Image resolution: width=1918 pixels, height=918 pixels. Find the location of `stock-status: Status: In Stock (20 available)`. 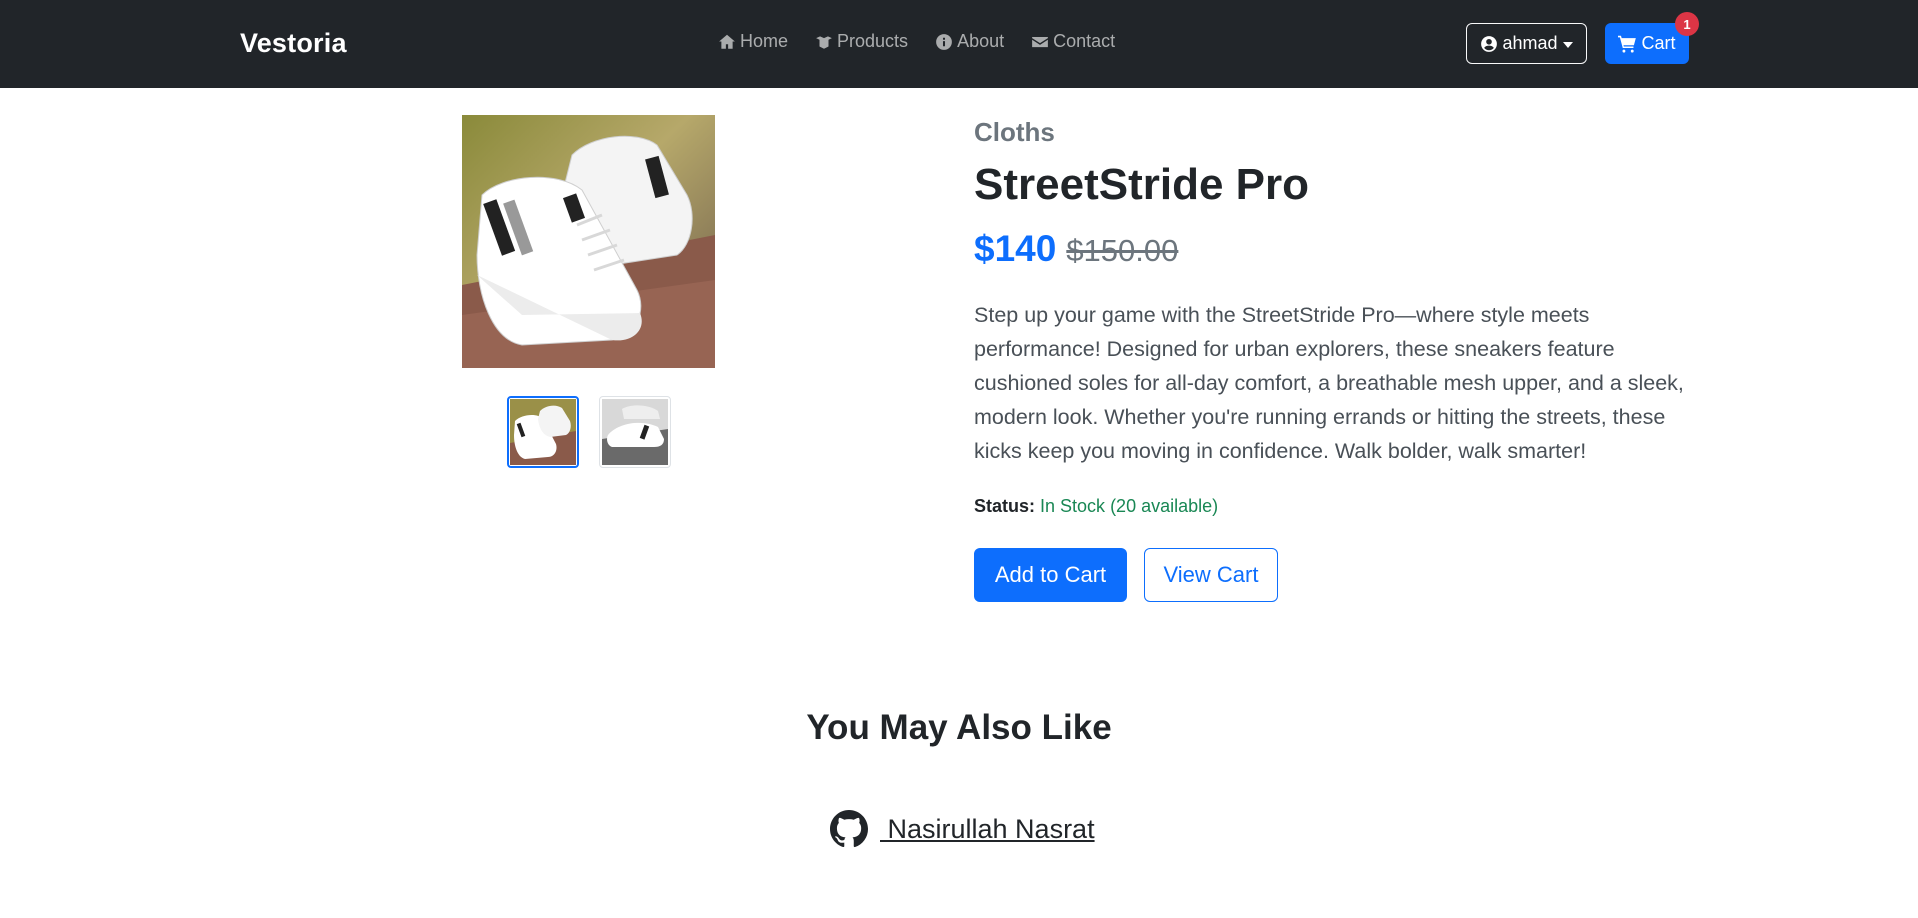

stock-status: Status: In Stock (20 available) is located at coordinates (1096, 506).